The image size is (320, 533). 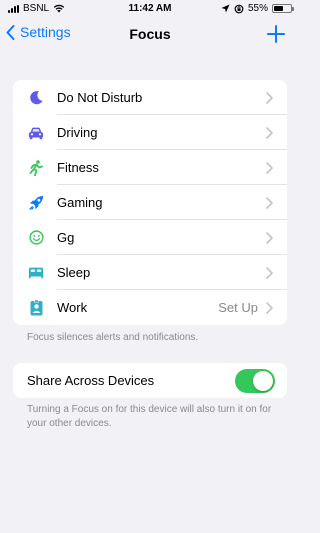 I want to click on battery-fill, so click(x=278, y=8).